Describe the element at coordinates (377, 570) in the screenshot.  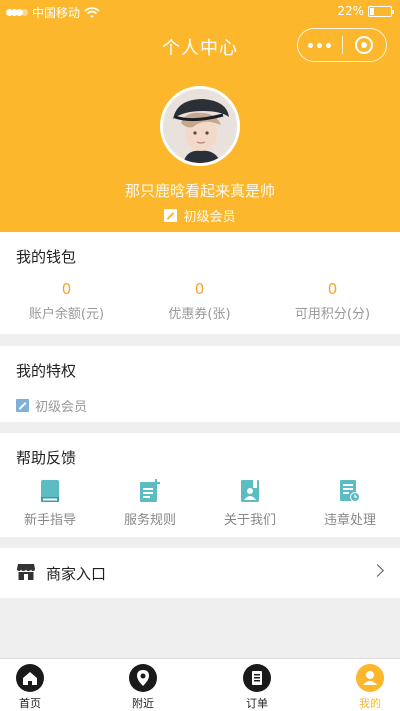
I see `chevron-right-icon` at that location.